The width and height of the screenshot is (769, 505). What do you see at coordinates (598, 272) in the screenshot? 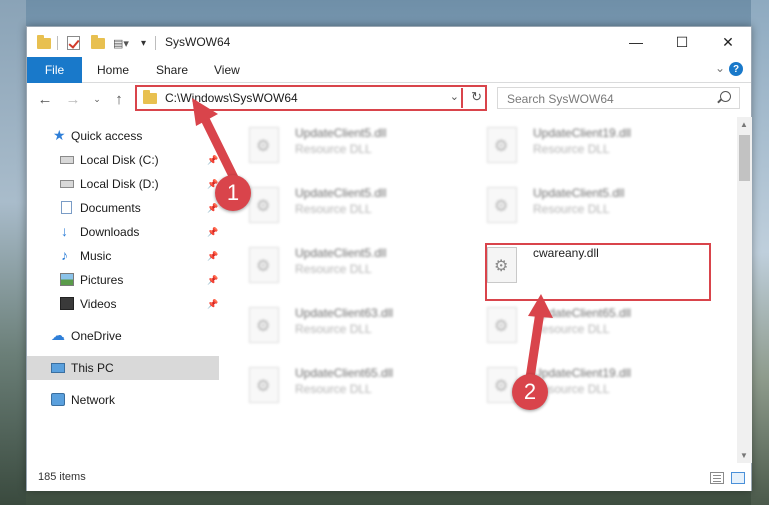
I see `highlight-box` at bounding box center [598, 272].